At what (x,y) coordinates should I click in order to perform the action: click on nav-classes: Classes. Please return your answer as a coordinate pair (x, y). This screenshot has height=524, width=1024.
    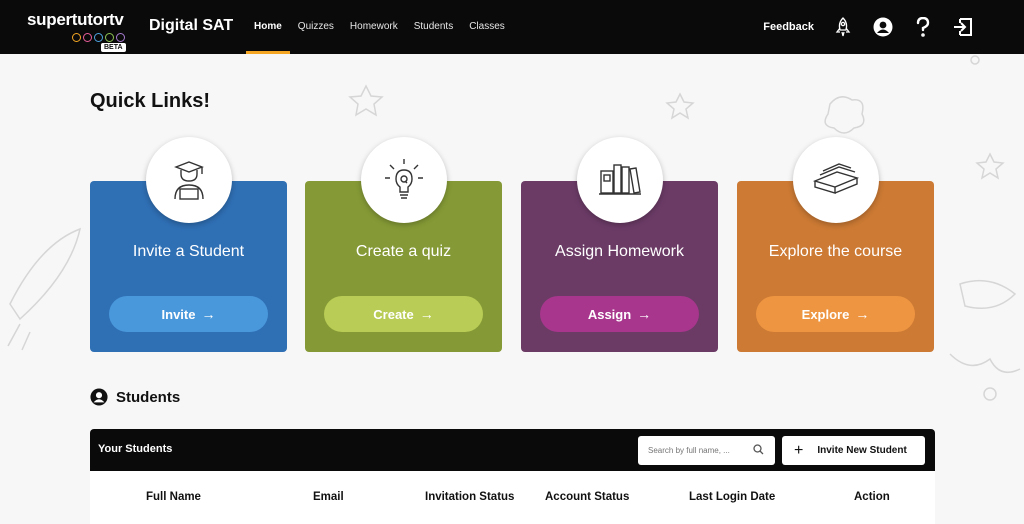
    Looking at the image, I should click on (487, 27).